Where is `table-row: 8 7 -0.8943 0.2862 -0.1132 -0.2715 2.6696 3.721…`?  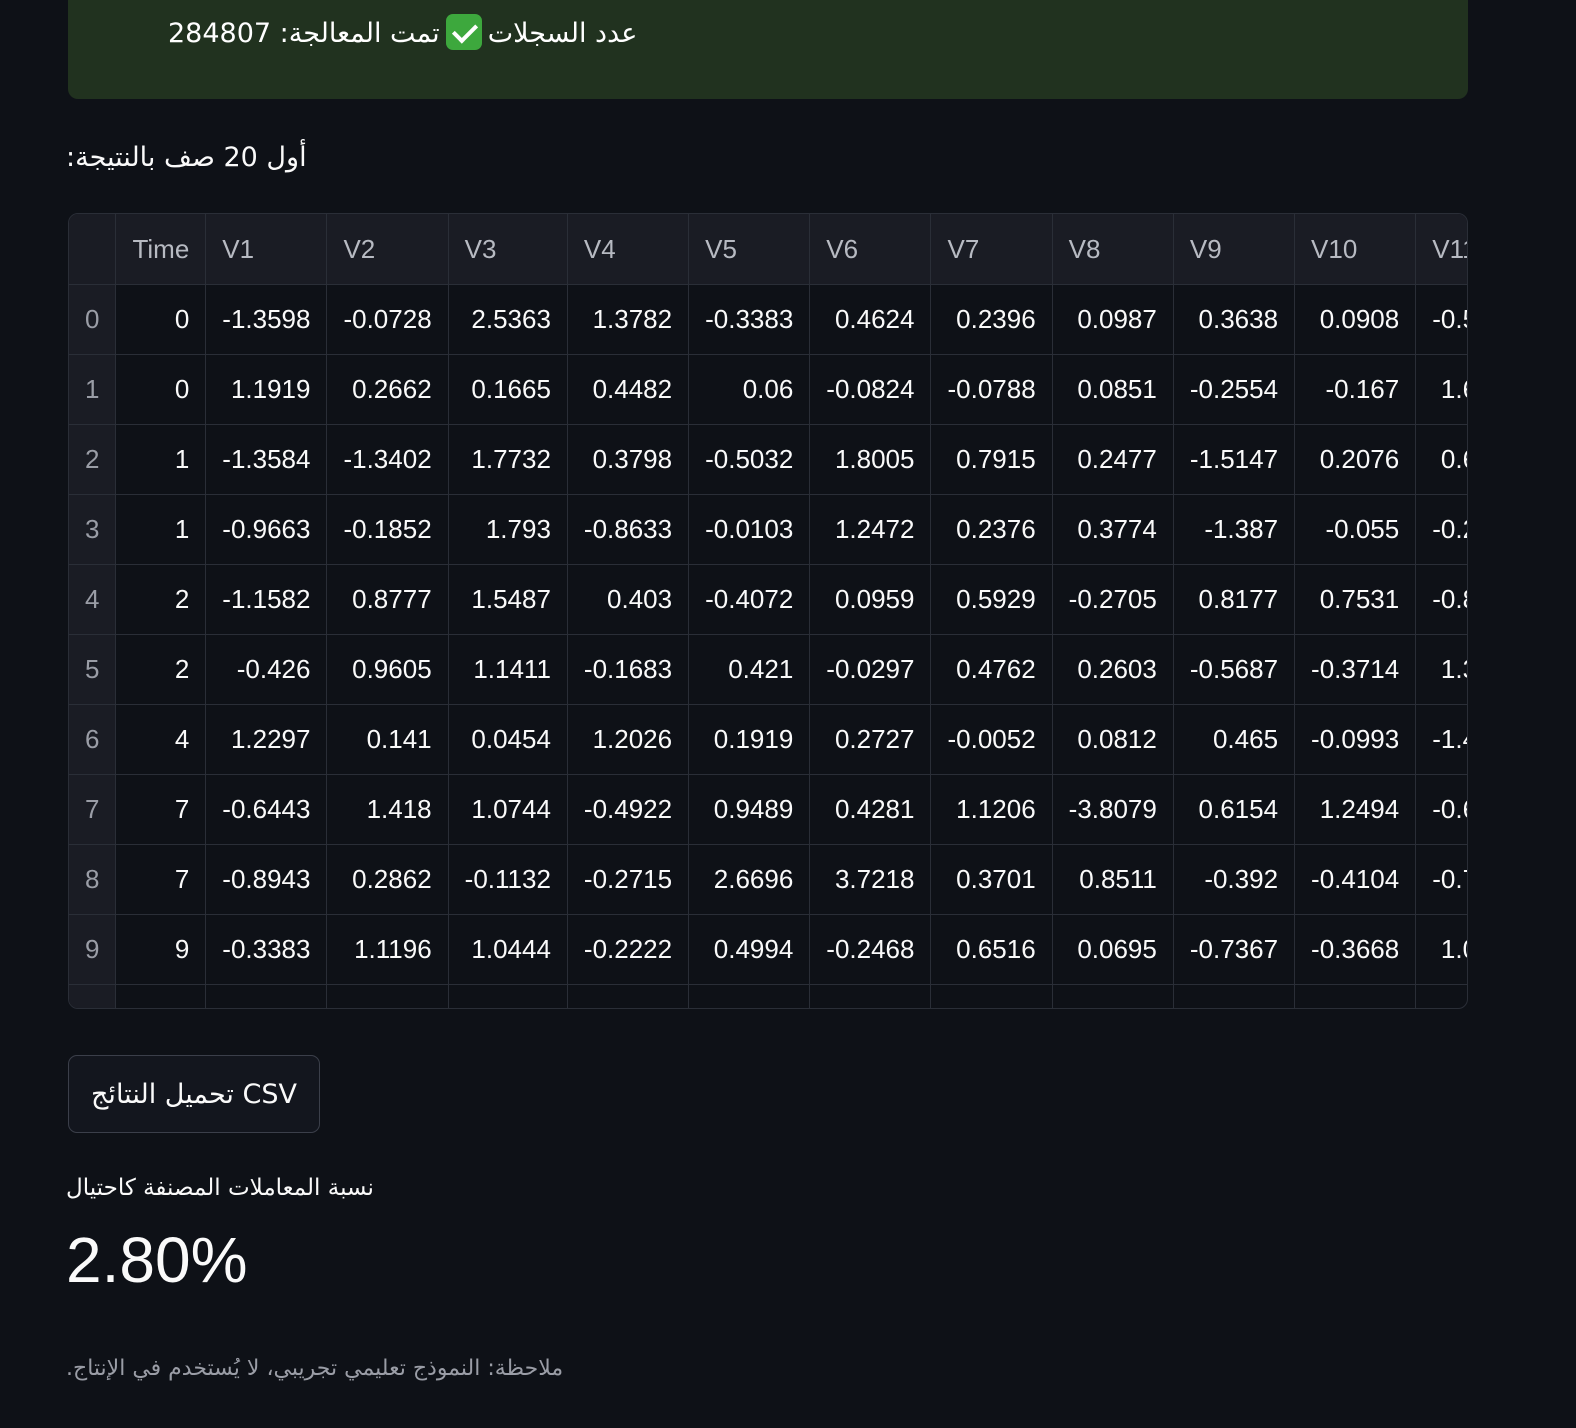
table-row: 8 7 -0.8943 0.2862 -0.1132 -0.2715 2.6696 3.721… is located at coordinates (768, 879).